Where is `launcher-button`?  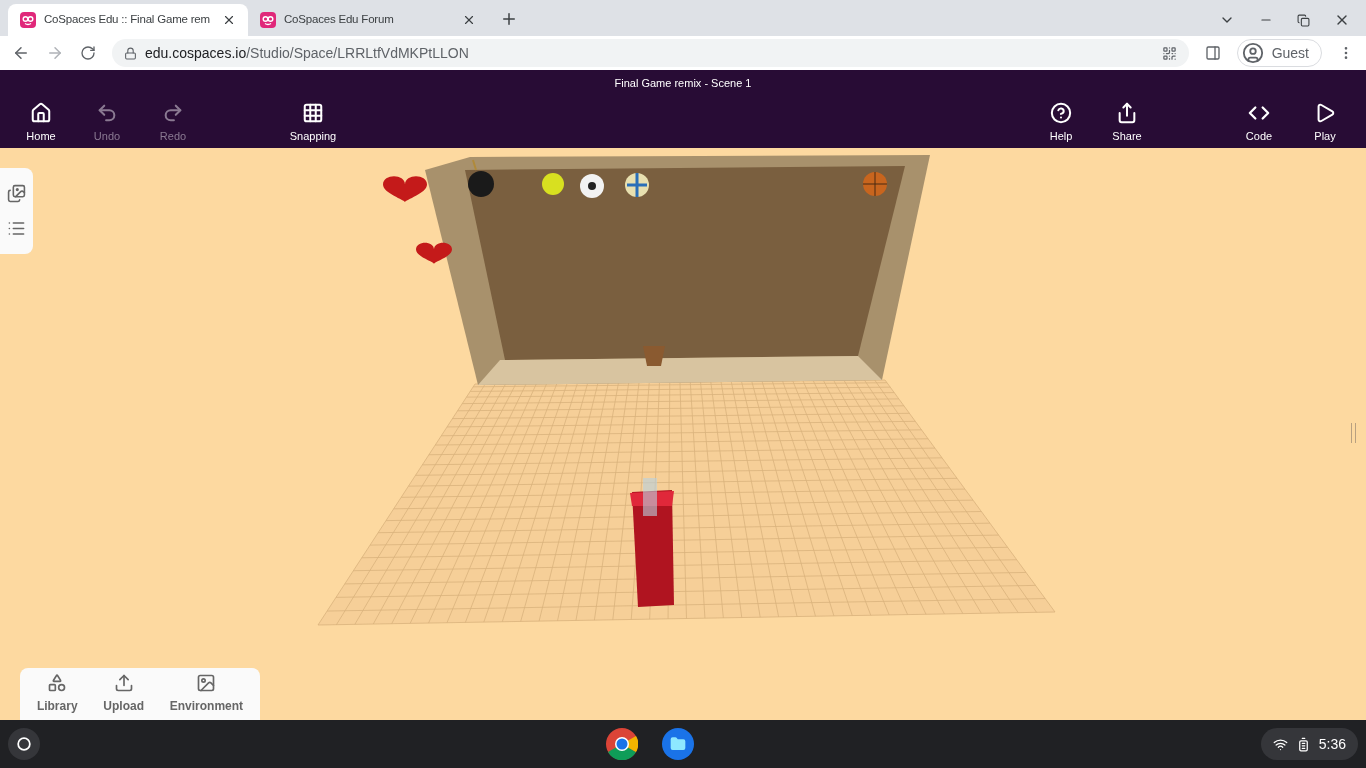 launcher-button is located at coordinates (24, 744).